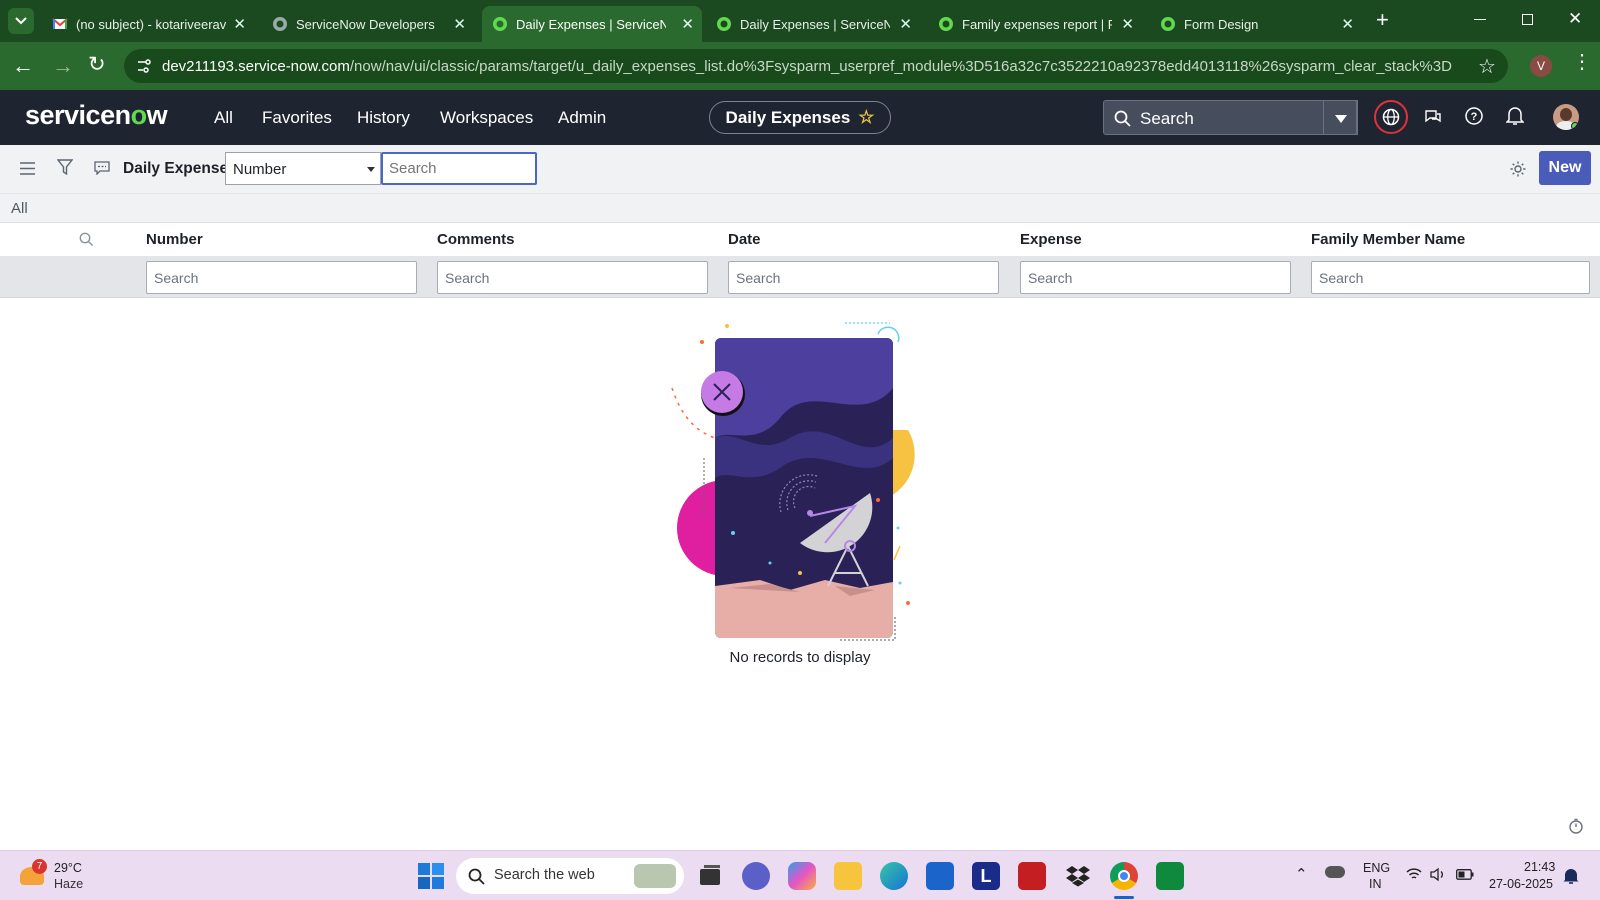 This screenshot has width=1600, height=900. What do you see at coordinates (1539, 867) in the screenshot?
I see `clock-time: 21:43` at bounding box center [1539, 867].